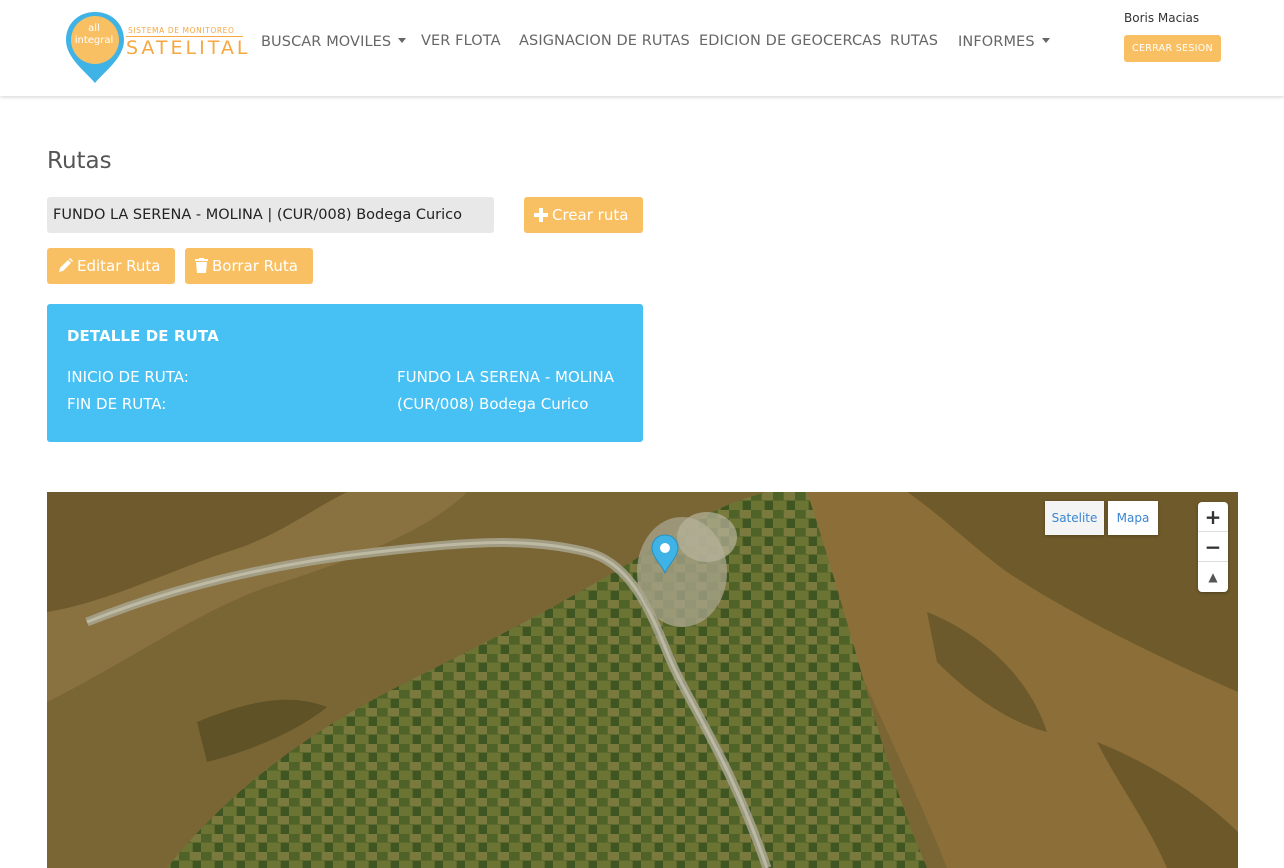 The width and height of the screenshot is (1284, 868). Describe the element at coordinates (117, 404) in the screenshot. I see `detail-end-label: FIN DE RUTA:` at that location.